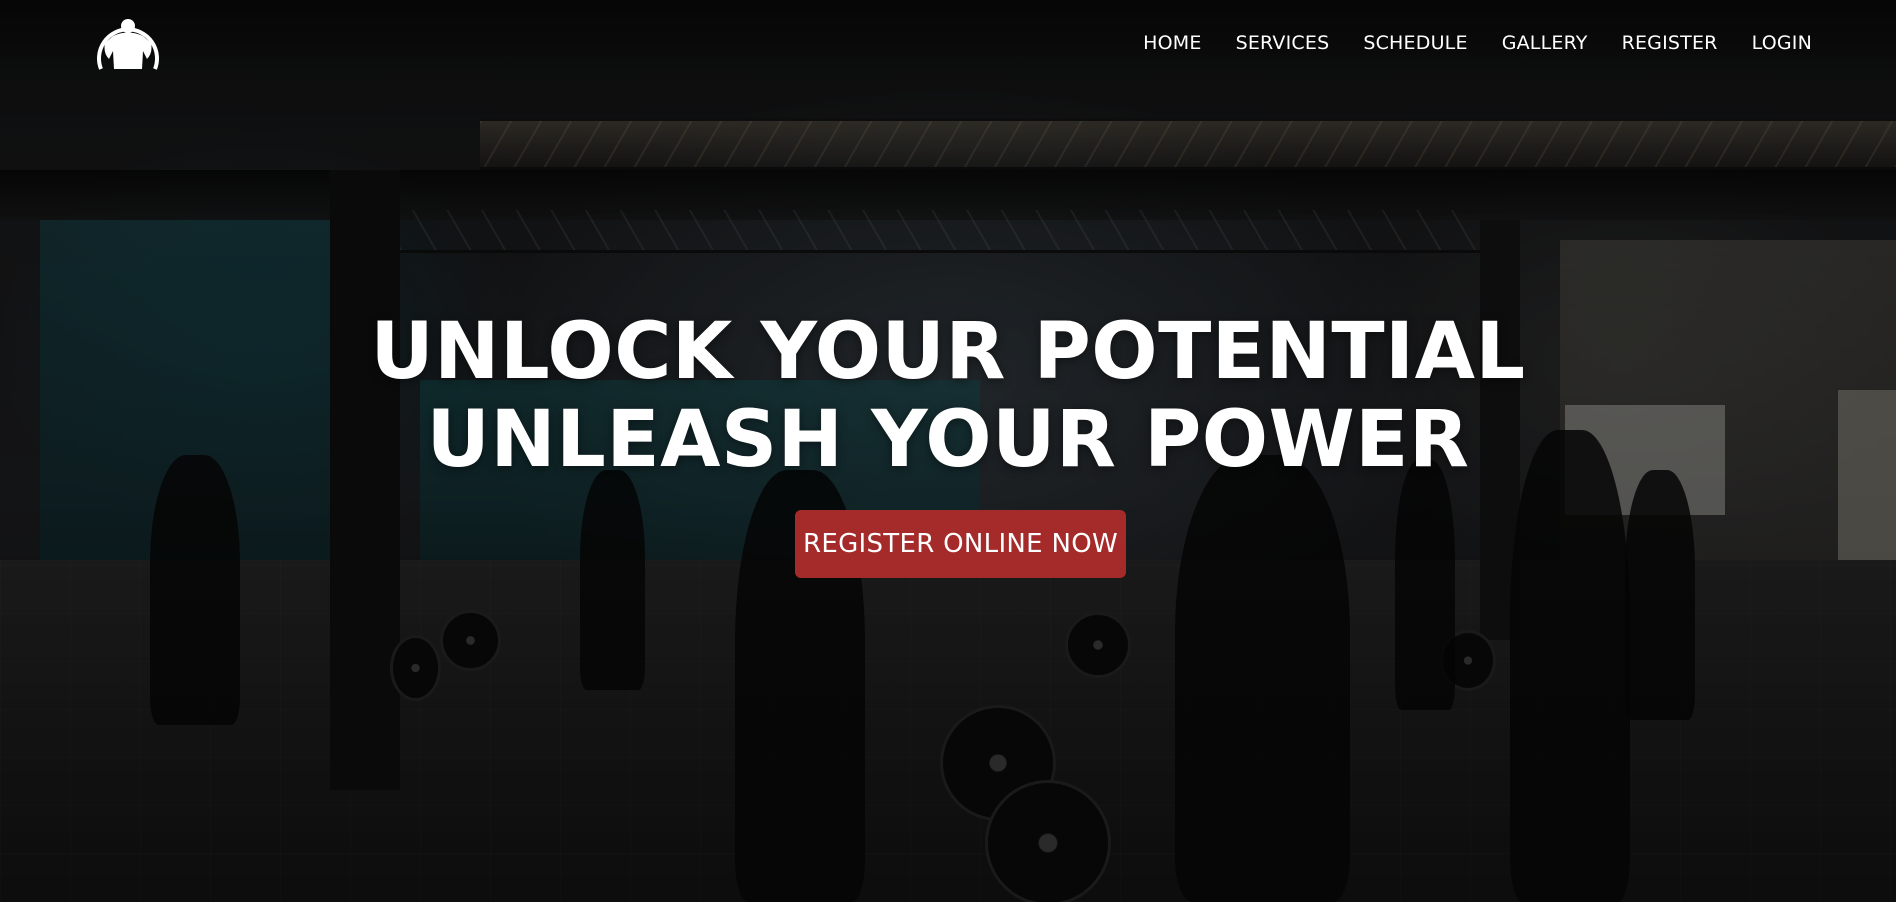  Describe the element at coordinates (1545, 43) in the screenshot. I see `nav-gallery: GALLERY` at that location.